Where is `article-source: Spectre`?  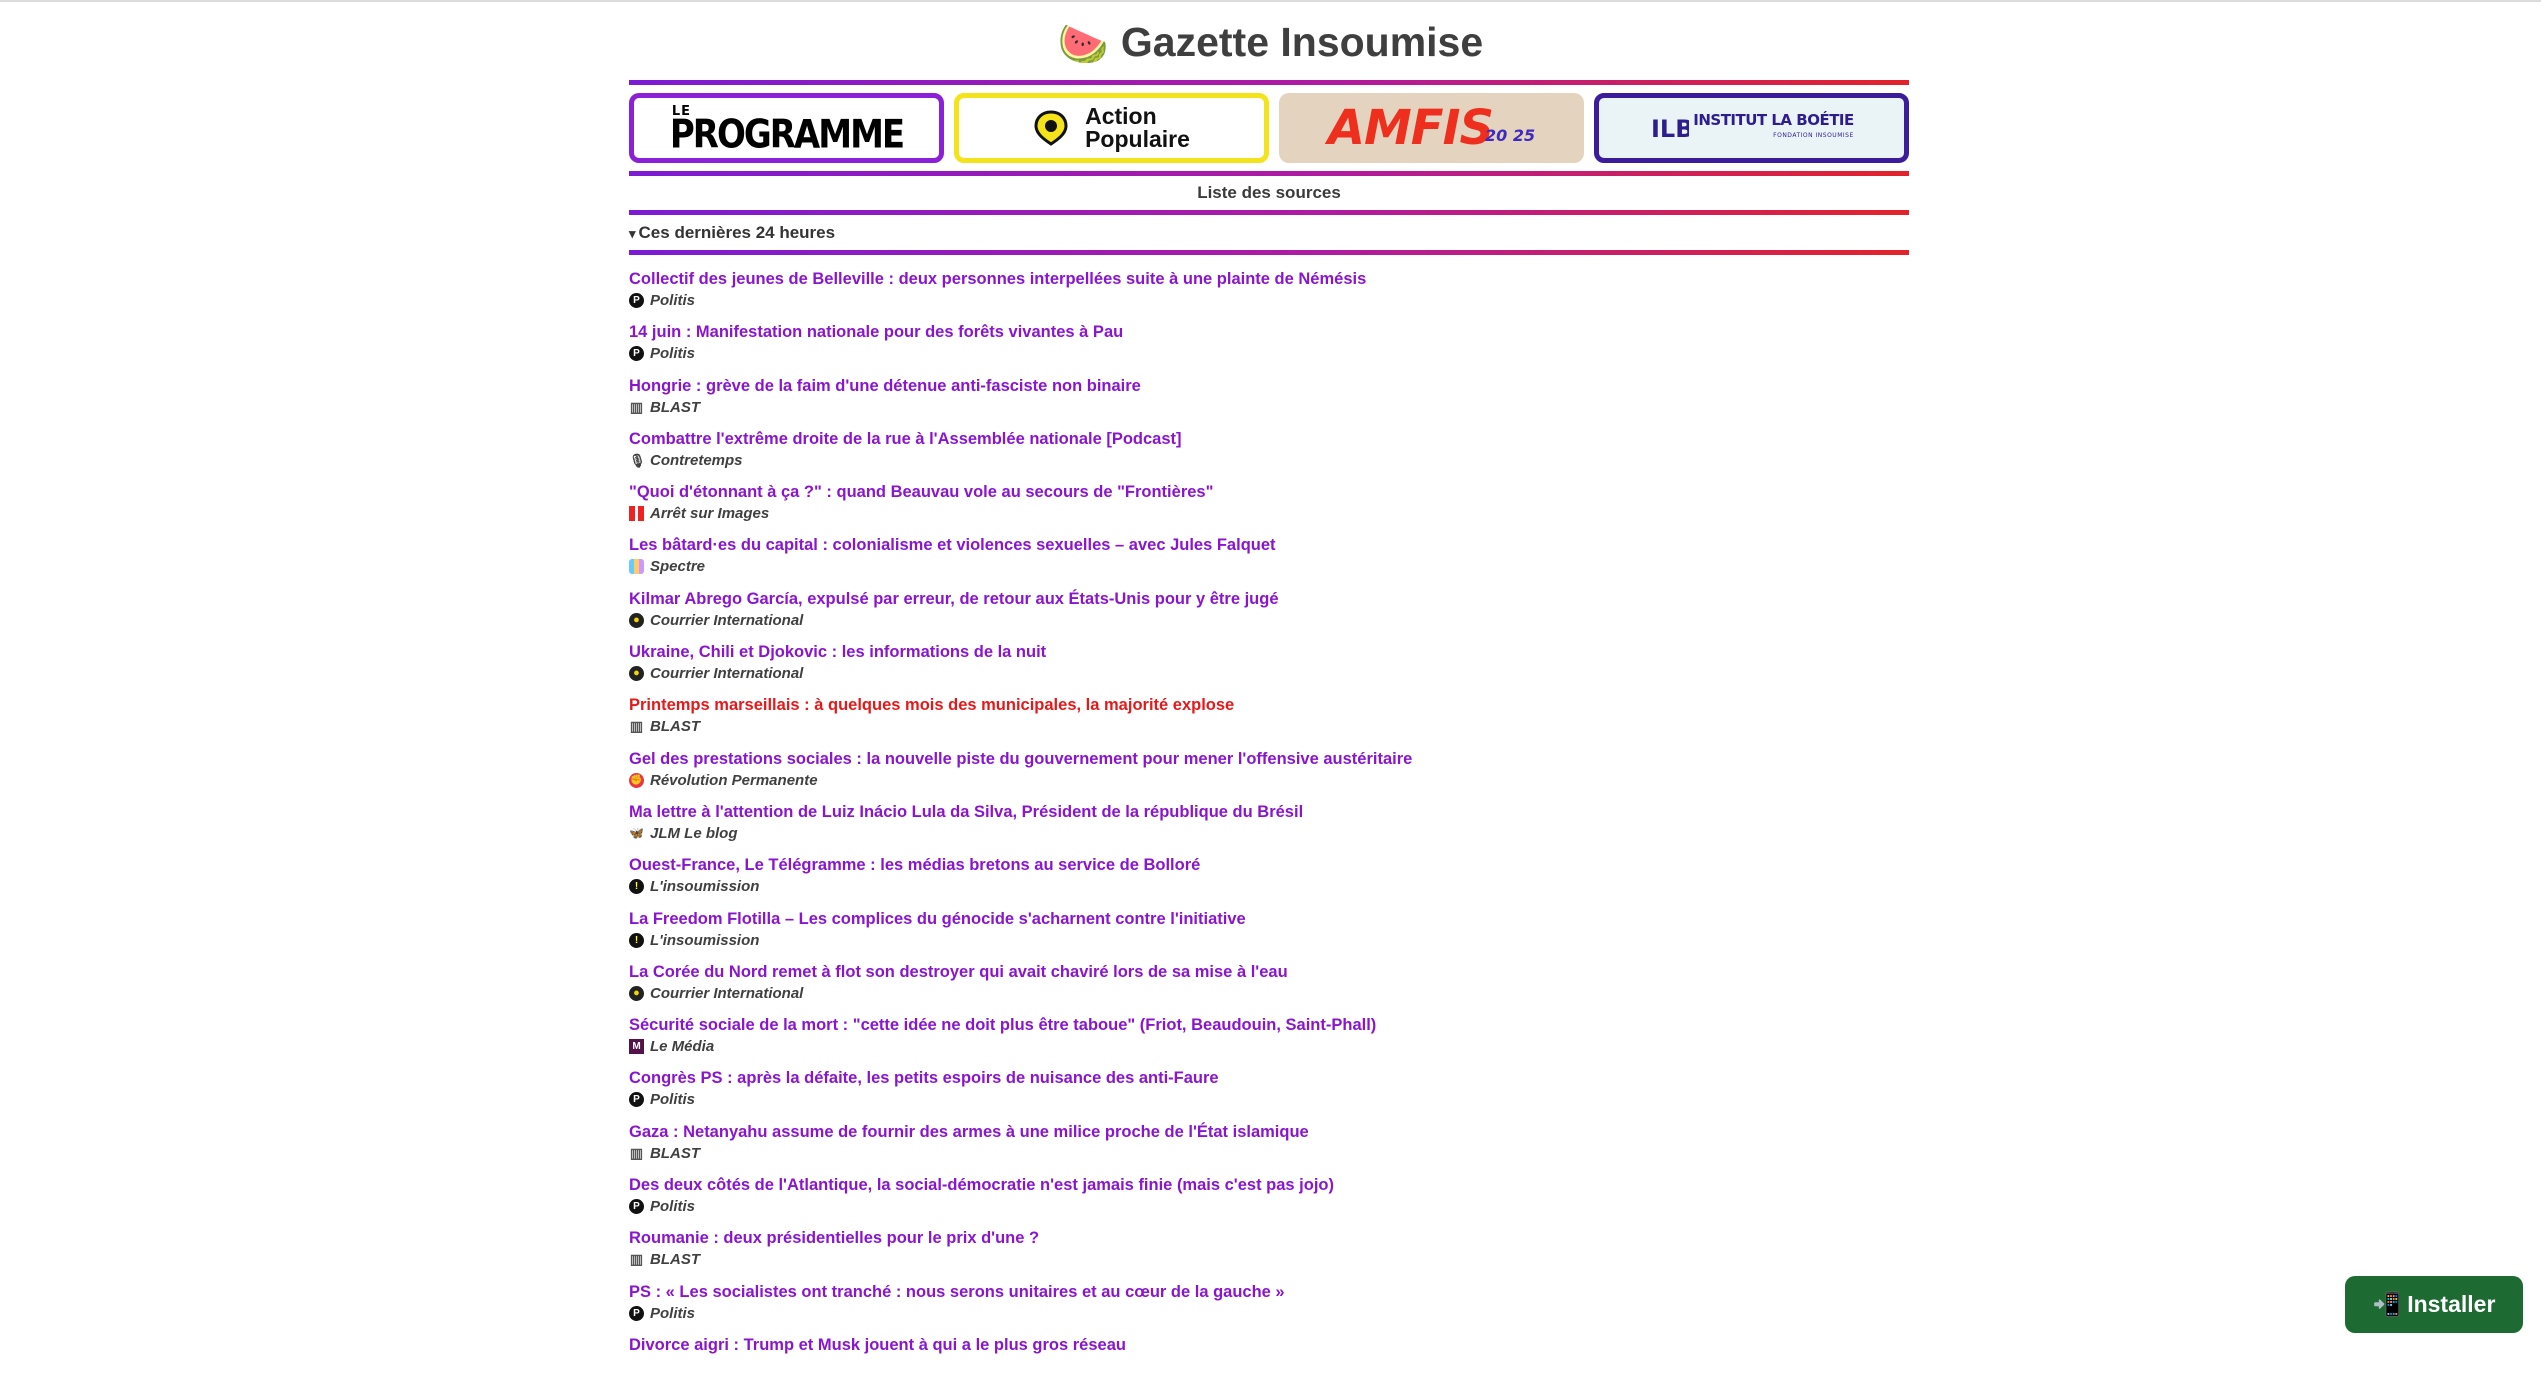 article-source: Spectre is located at coordinates (1269, 566).